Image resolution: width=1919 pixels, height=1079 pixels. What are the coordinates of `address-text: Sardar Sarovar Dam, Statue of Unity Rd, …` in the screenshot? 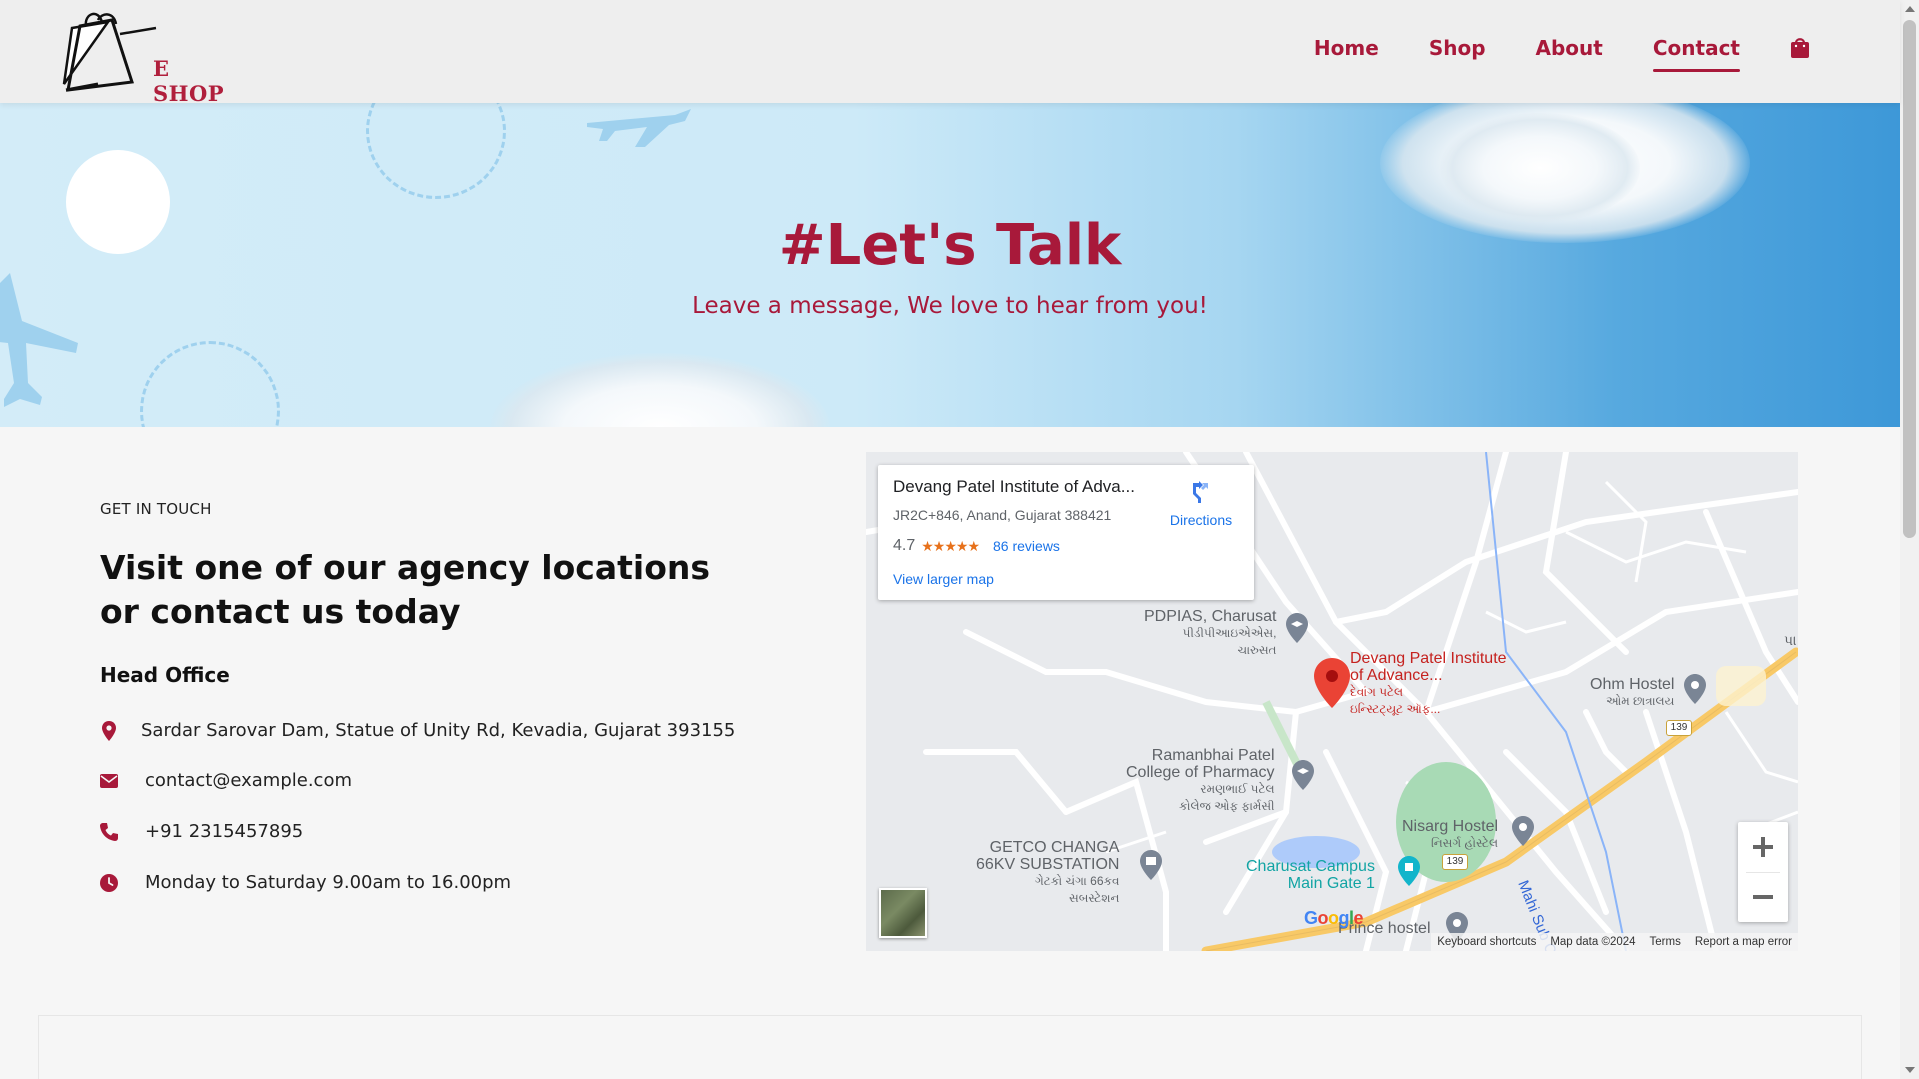 It's located at (438, 730).